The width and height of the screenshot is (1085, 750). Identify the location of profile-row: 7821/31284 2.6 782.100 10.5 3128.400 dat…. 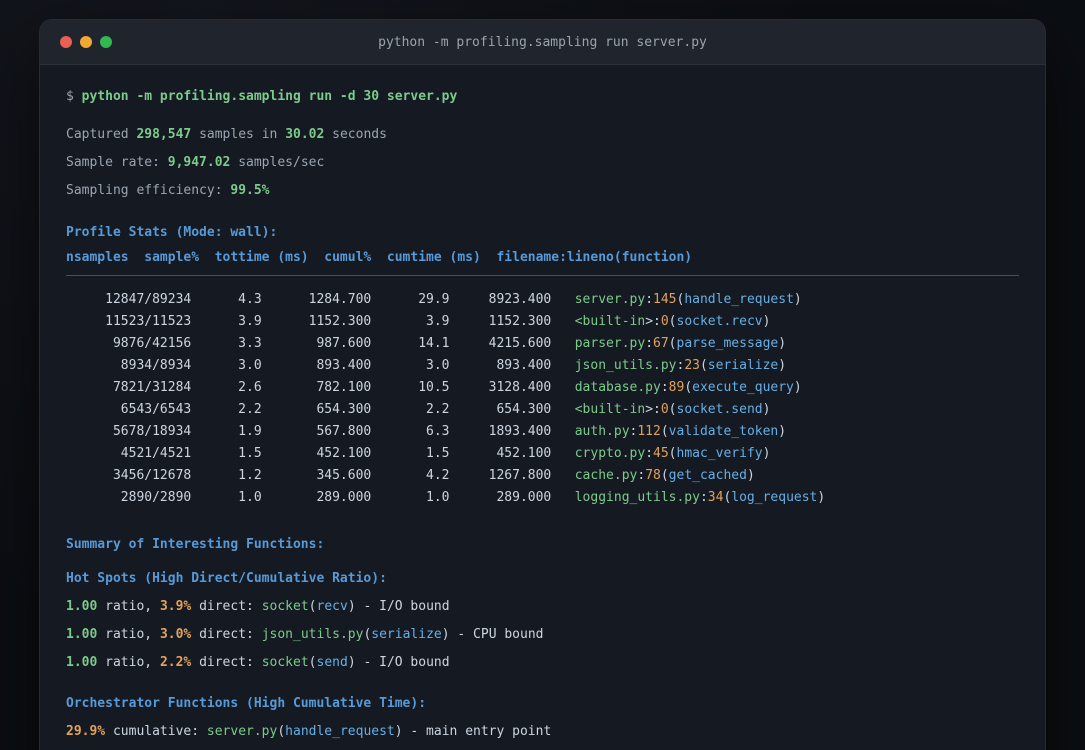
(434, 387).